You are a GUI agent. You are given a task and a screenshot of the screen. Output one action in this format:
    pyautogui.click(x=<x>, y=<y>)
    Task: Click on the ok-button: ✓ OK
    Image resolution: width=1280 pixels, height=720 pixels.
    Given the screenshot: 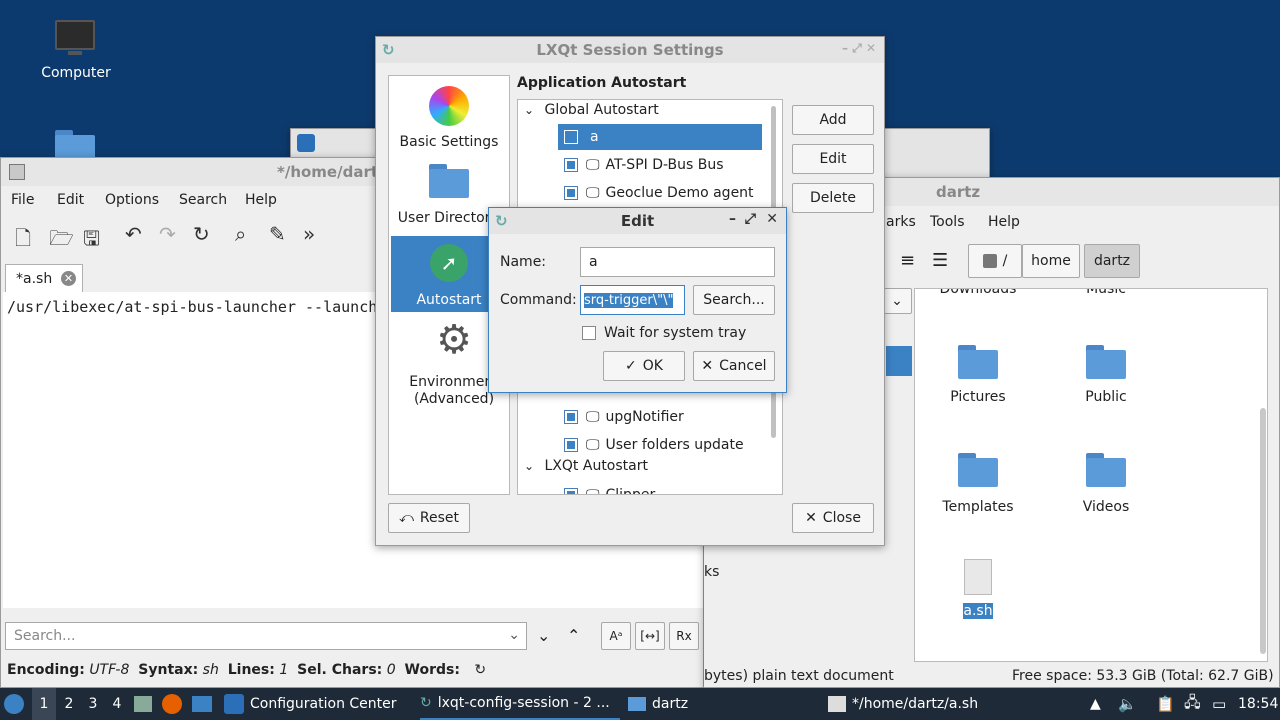 What is the action you would take?
    pyautogui.click(x=644, y=366)
    